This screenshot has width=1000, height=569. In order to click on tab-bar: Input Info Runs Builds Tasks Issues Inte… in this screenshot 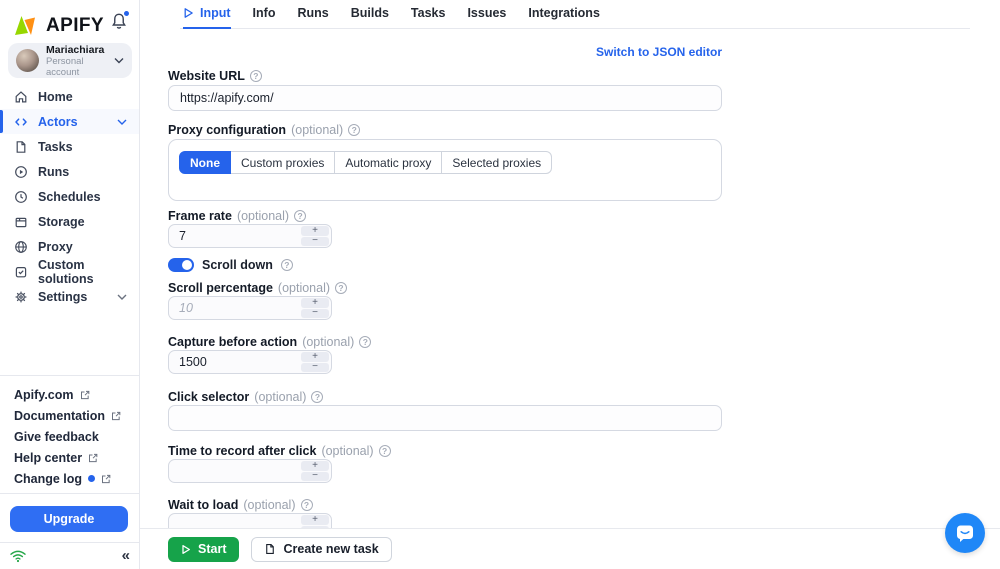, I will do `click(570, 14)`.